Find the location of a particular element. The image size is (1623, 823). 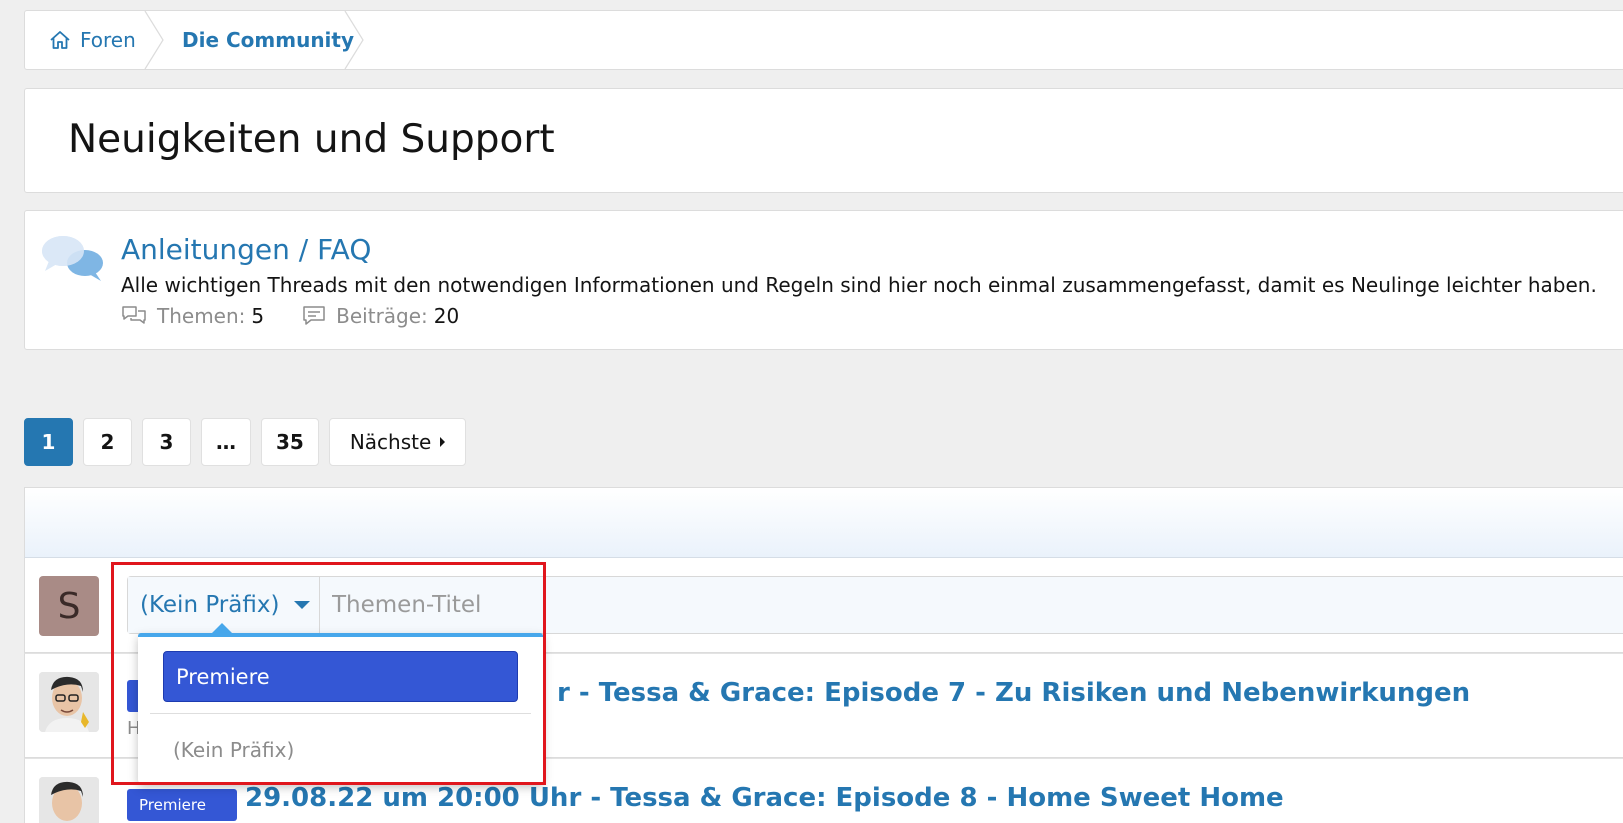

avatar: S is located at coordinates (69, 606).